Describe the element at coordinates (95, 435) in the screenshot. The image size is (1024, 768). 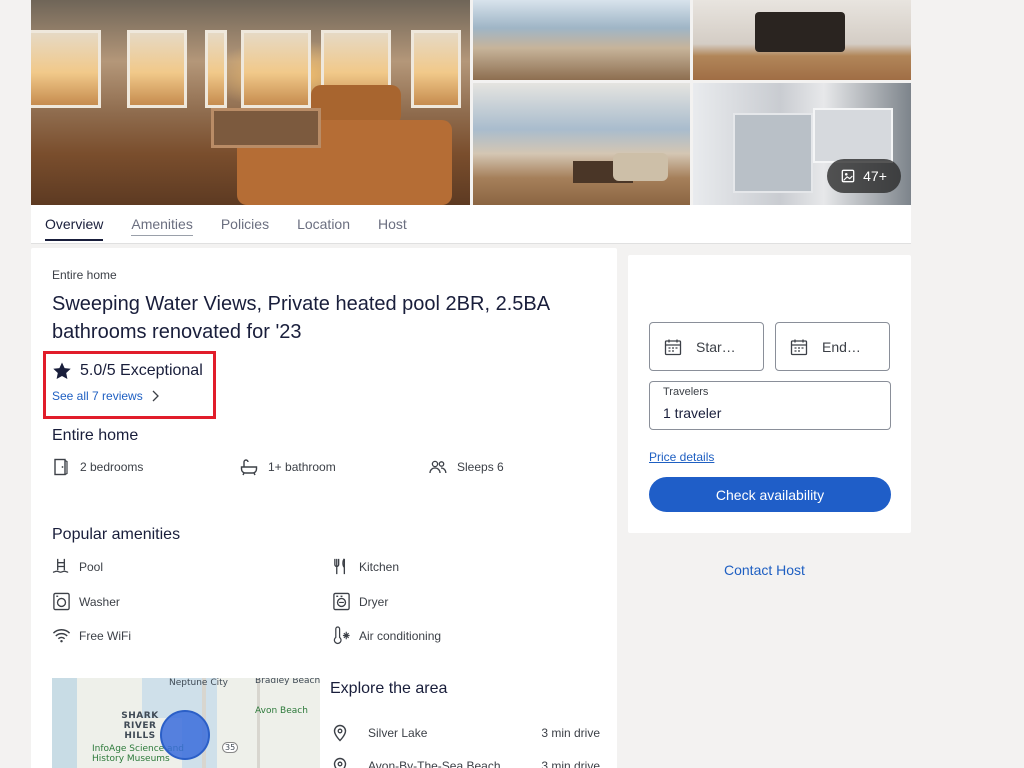
I see `entire-home-heading: Entire home` at that location.